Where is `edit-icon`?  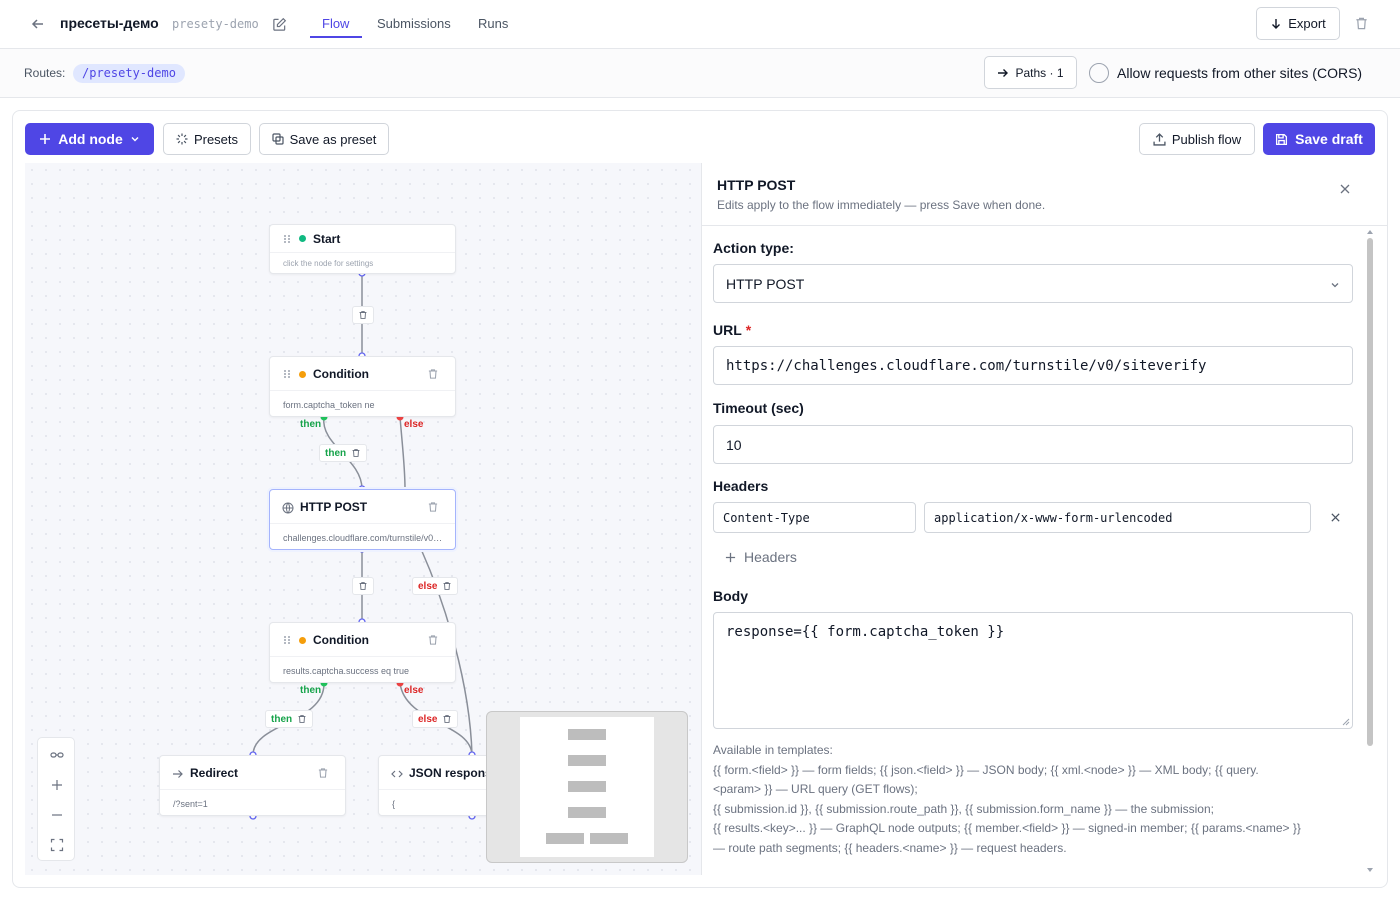
edit-icon is located at coordinates (279, 24).